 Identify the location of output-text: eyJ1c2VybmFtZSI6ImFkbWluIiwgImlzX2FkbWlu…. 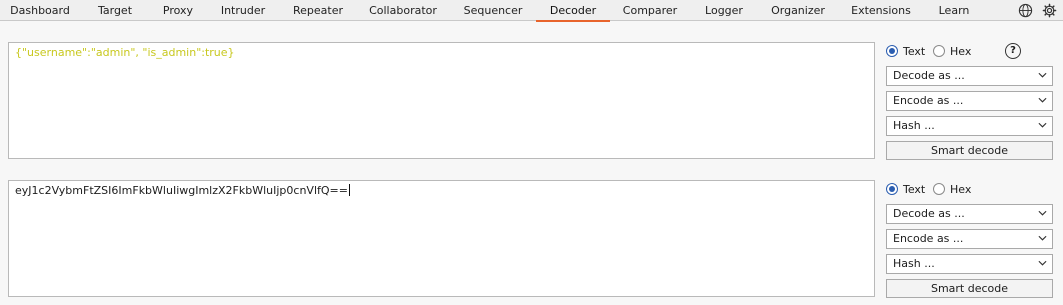
(181, 190).